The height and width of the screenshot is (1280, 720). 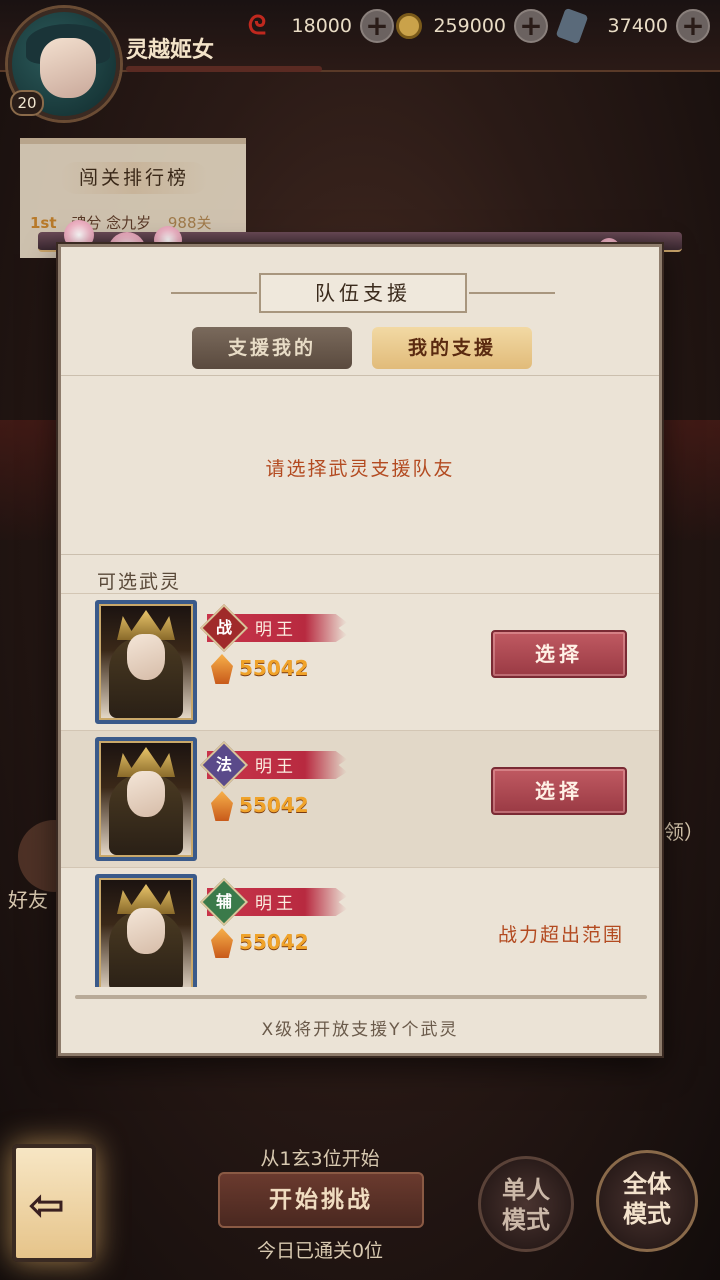 What do you see at coordinates (43, 223) in the screenshot?
I see `leaderboard-rank: 1st` at bounding box center [43, 223].